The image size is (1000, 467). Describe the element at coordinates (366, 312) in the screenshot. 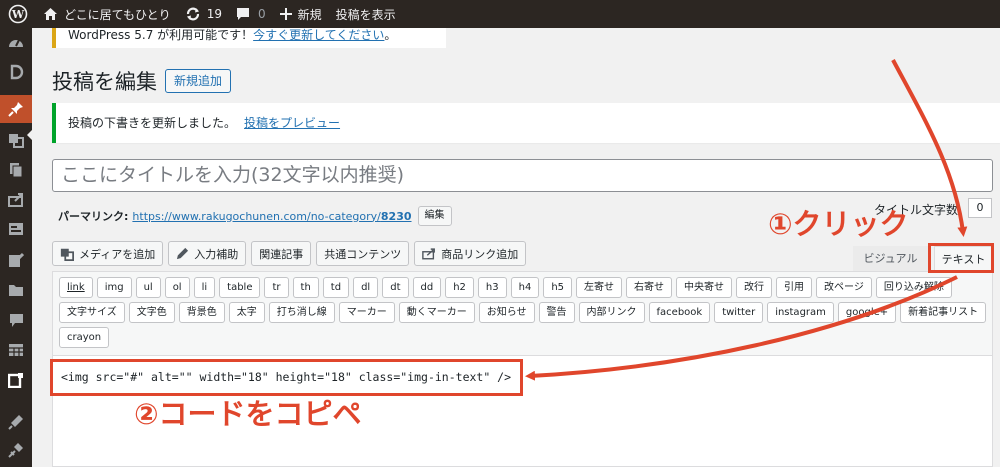

I see `quicktag-button: マーカー` at that location.